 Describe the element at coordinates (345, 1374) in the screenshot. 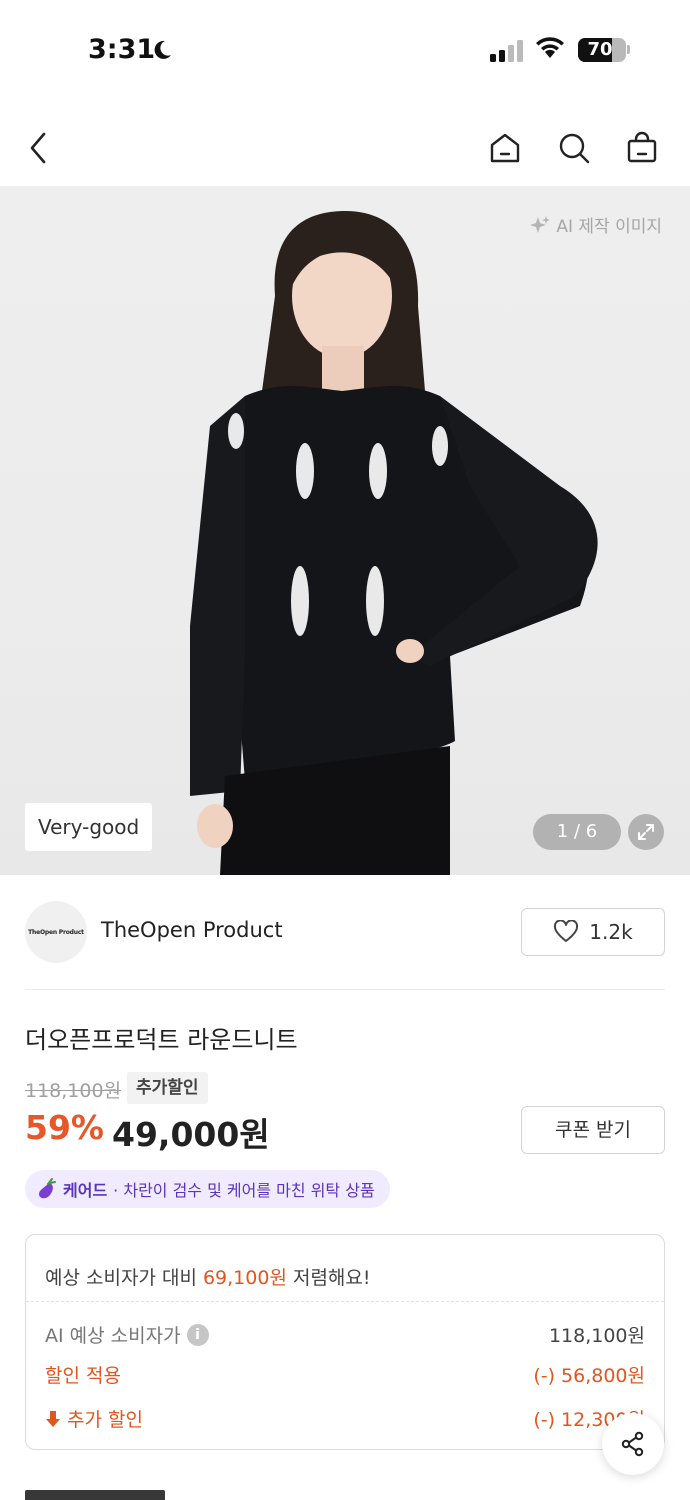

I see `discount-applied-row: 할인 적용 (-) 56,800원` at that location.